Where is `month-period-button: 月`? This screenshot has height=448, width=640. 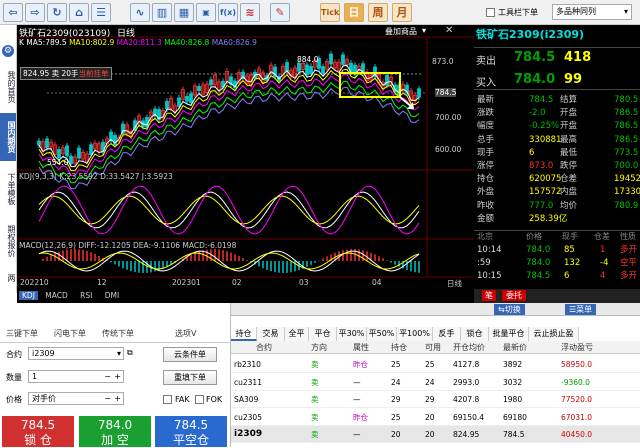 month-period-button: 月 is located at coordinates (402, 12).